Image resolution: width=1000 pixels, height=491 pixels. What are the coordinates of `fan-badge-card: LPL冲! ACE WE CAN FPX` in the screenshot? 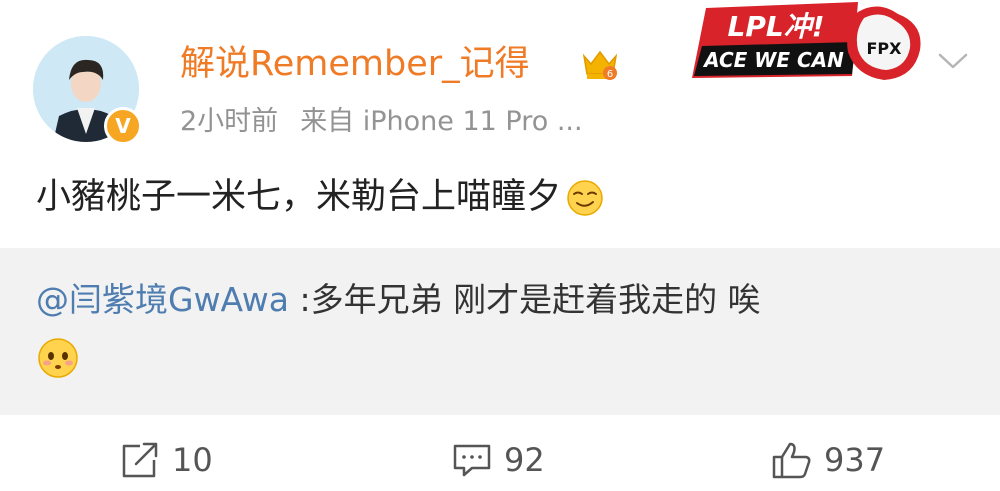 It's located at (807, 42).